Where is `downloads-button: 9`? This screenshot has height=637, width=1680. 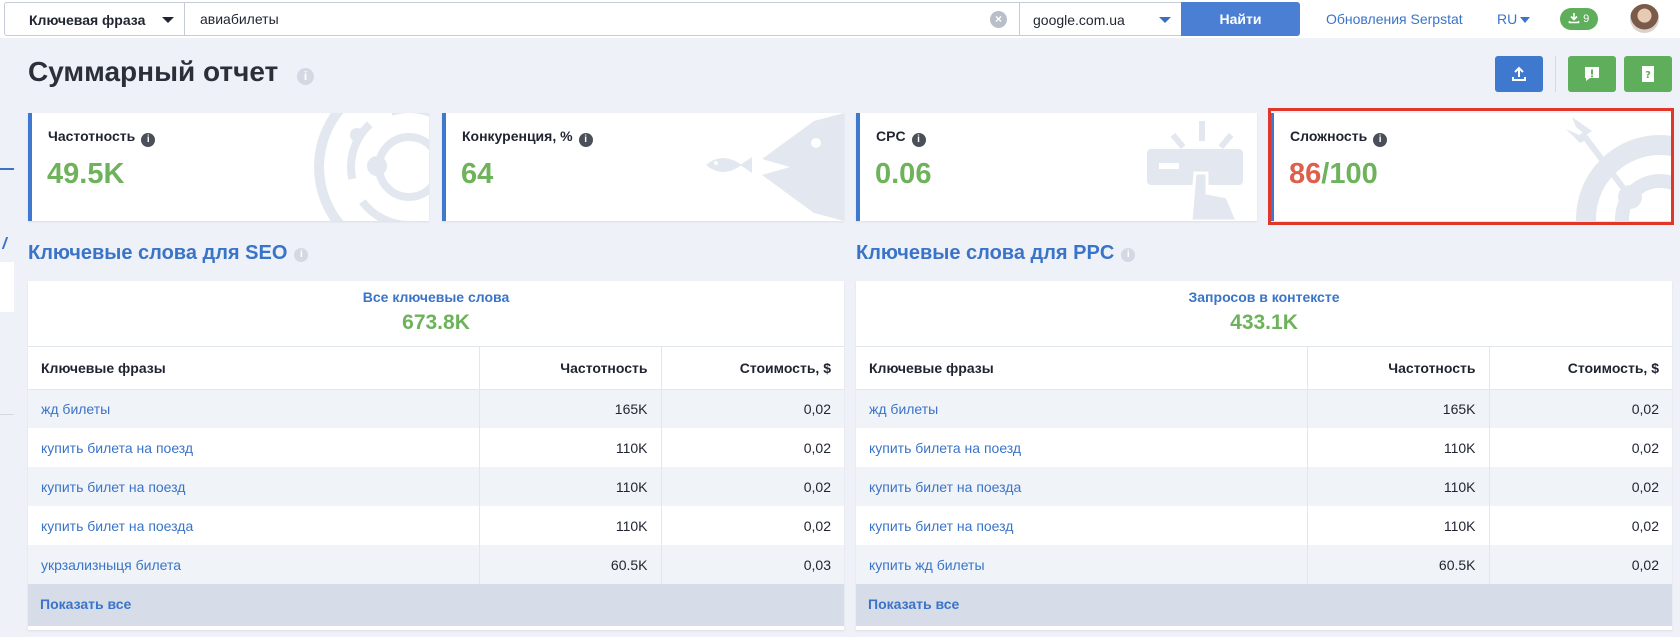 downloads-button: 9 is located at coordinates (1579, 19).